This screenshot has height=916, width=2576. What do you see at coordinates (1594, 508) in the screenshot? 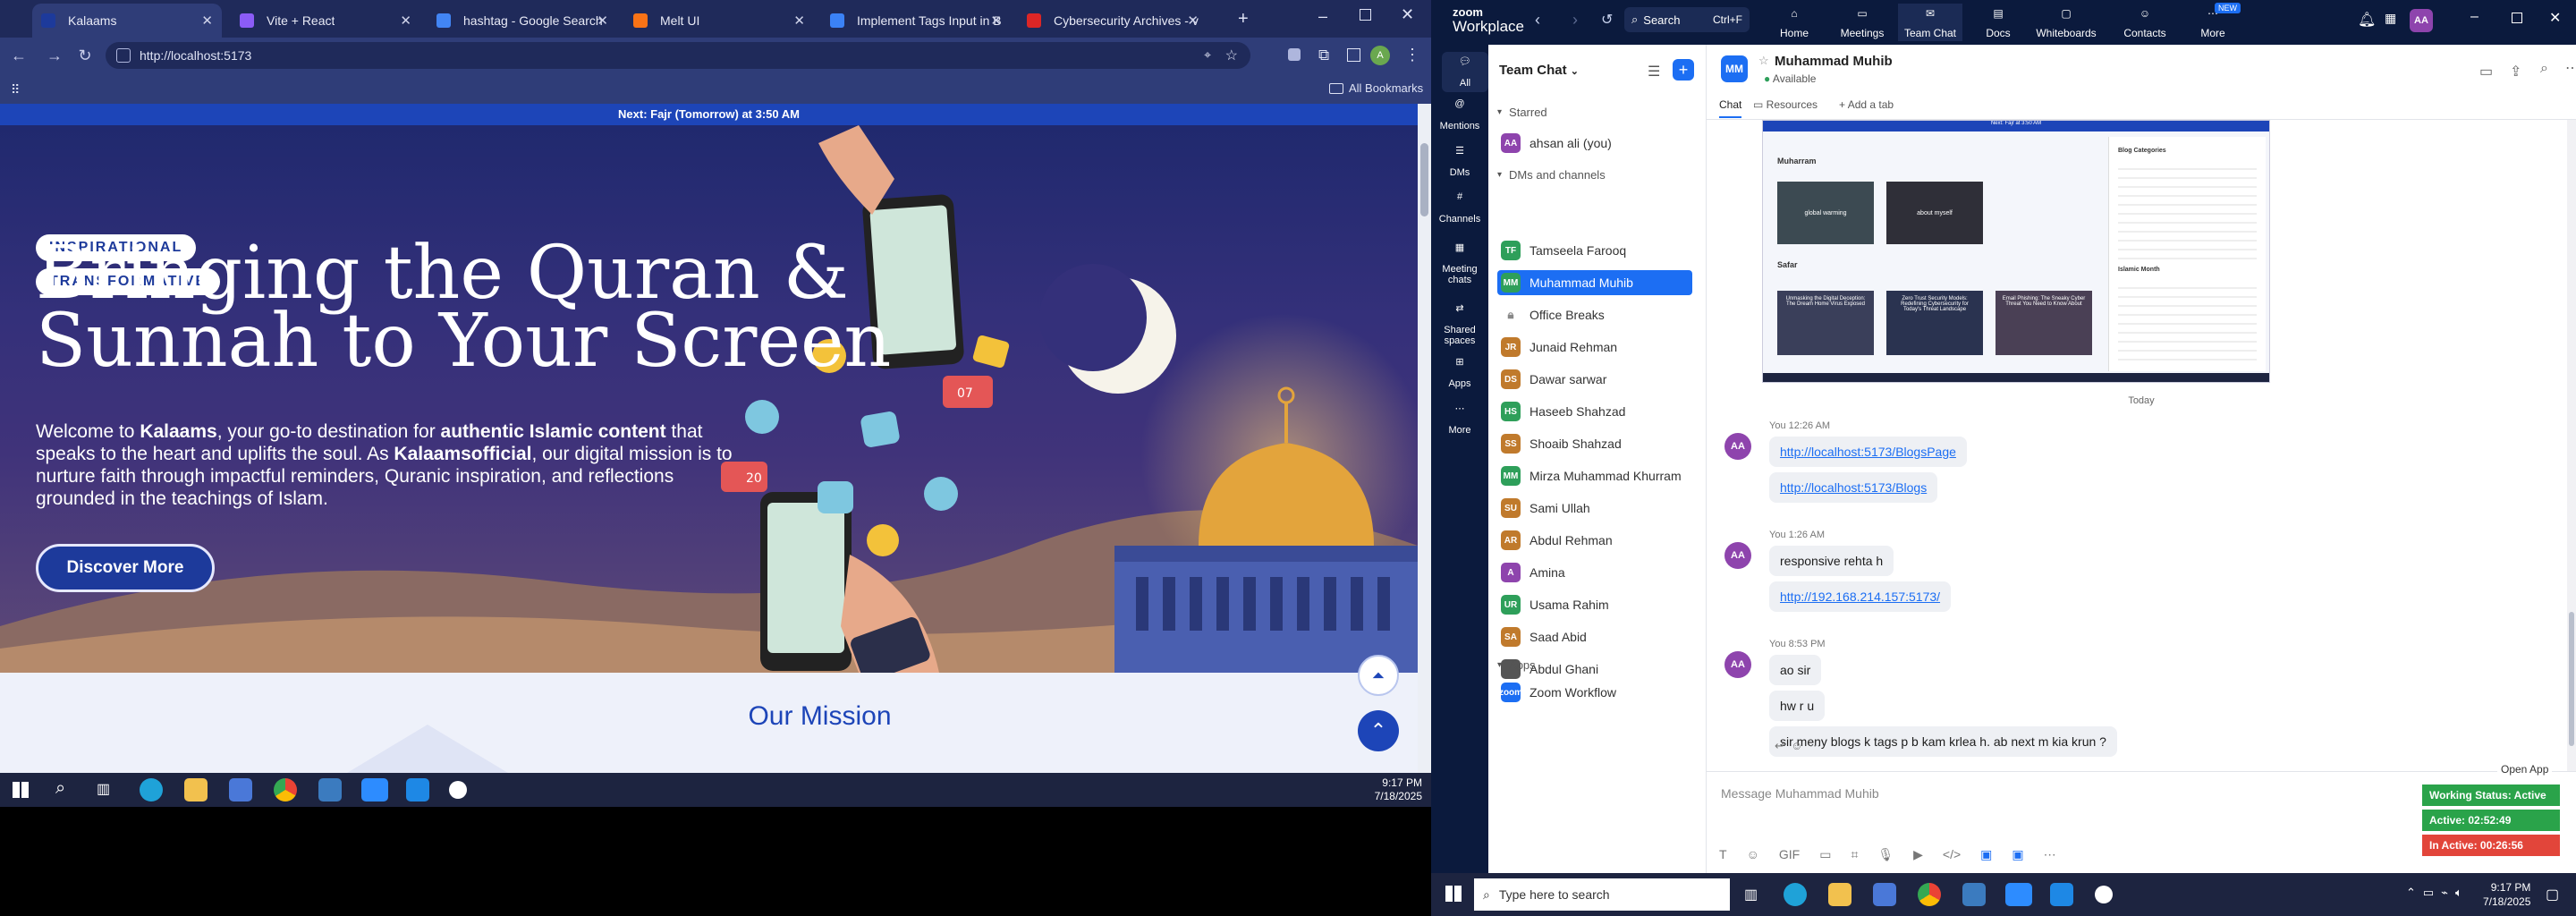
I see `contact-item: SU Sami Ullah` at bounding box center [1594, 508].